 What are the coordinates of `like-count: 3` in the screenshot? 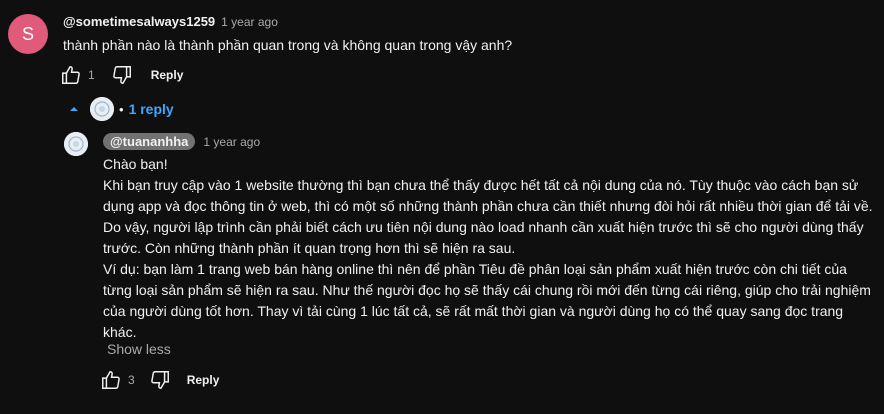 It's located at (131, 380).